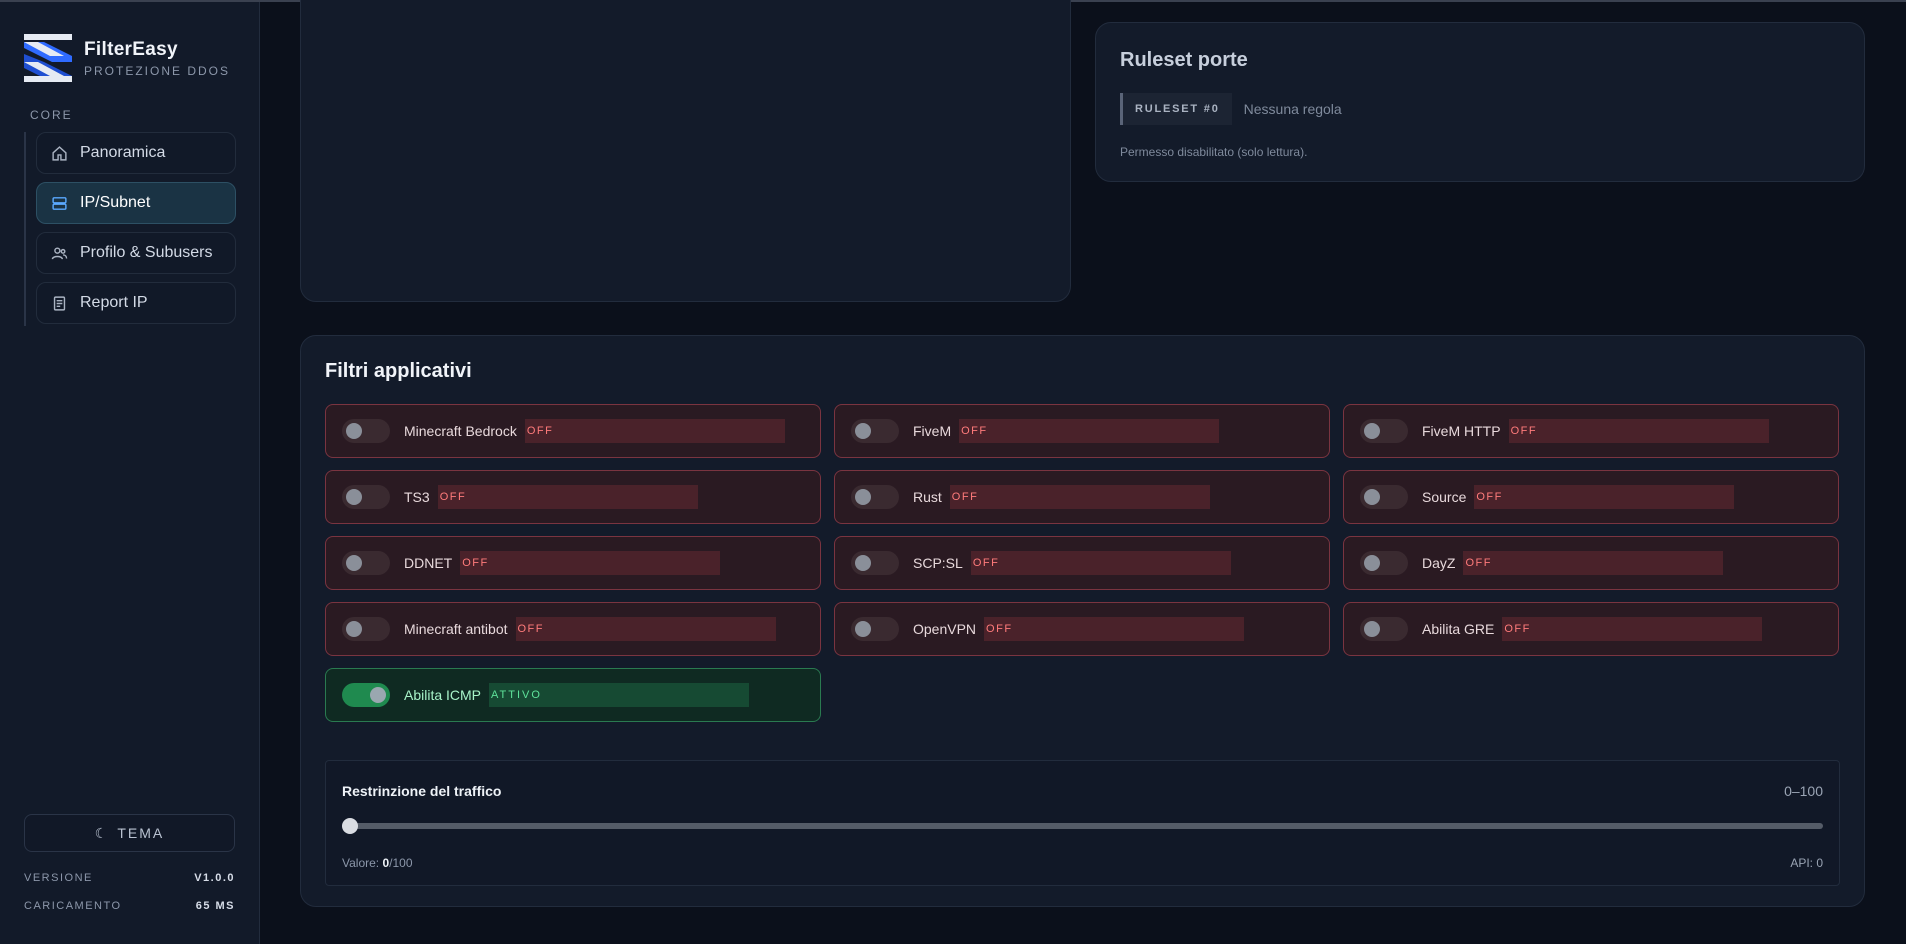  I want to click on filter-scp-sl: SCP:SL OFF, so click(1082, 563).